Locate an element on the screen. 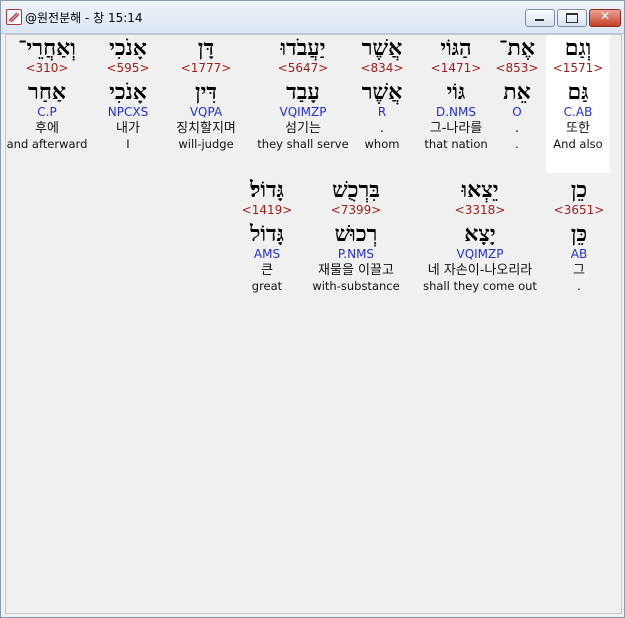  parsing-code: C.P is located at coordinates (47, 112).